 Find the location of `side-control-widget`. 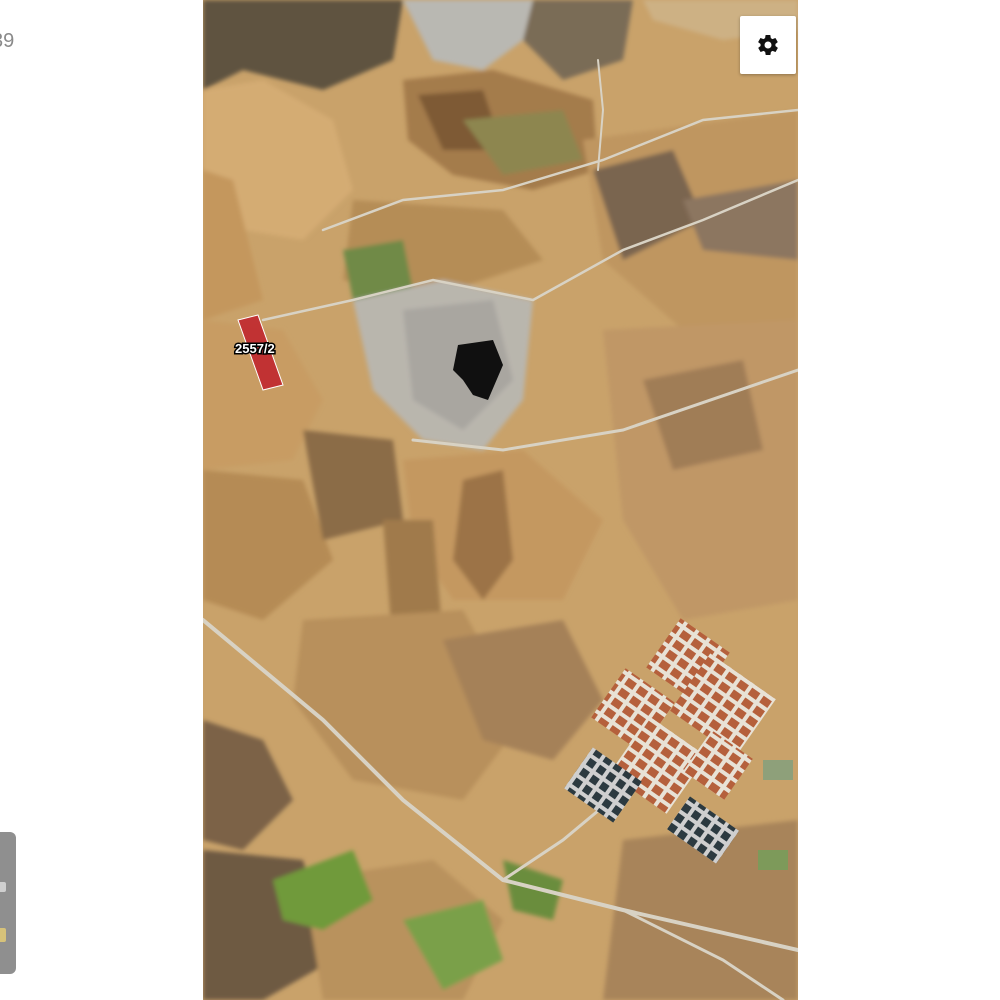

side-control-widget is located at coordinates (8, 903).